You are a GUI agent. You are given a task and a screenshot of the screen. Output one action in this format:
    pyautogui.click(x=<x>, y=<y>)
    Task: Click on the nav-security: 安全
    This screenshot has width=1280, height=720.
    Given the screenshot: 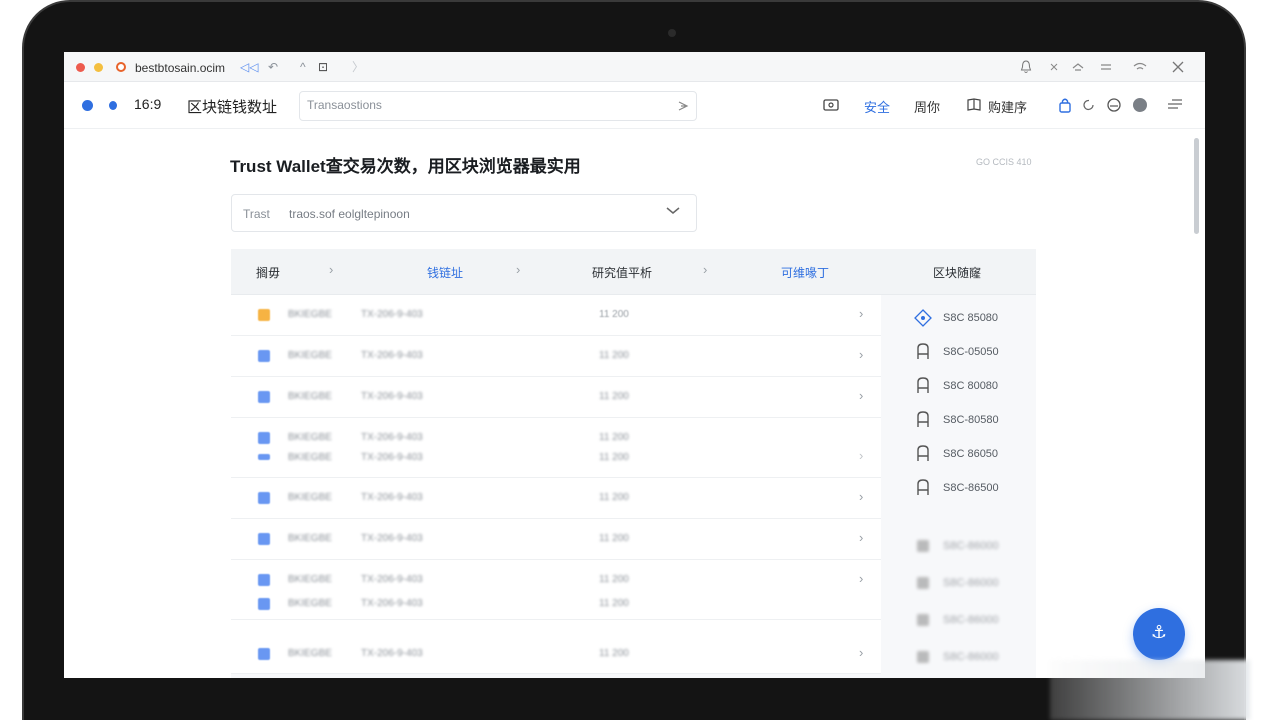 What is the action you would take?
    pyautogui.click(x=877, y=106)
    